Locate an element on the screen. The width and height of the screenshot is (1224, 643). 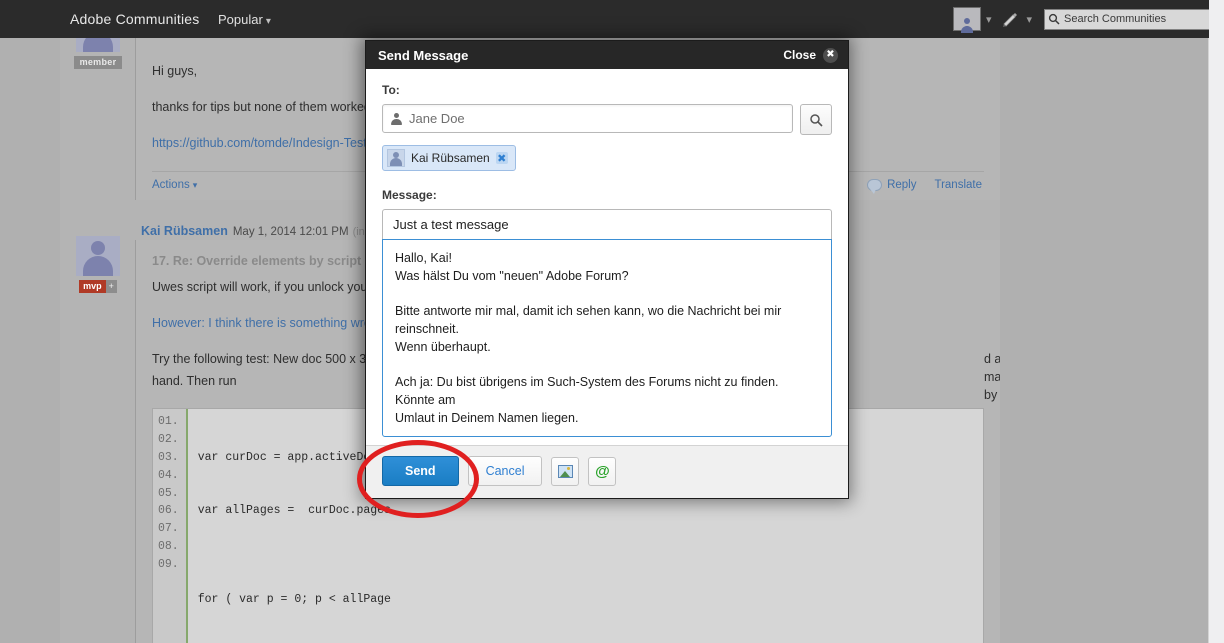
insert-image-button is located at coordinates (565, 471).